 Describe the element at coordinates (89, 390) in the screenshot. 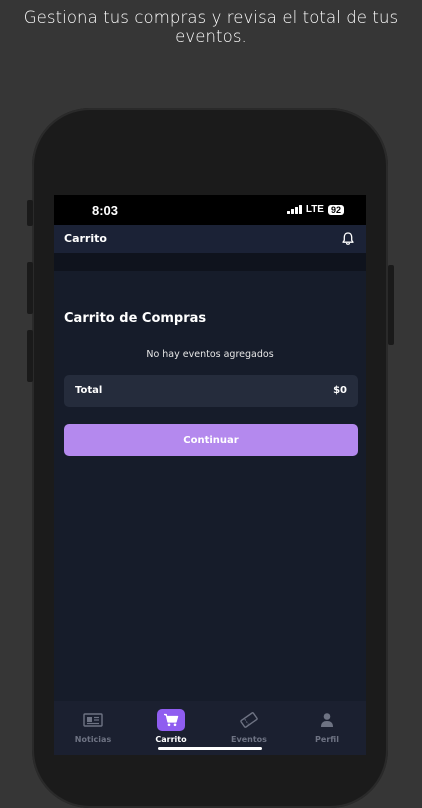

I see `total-label: Total` at that location.